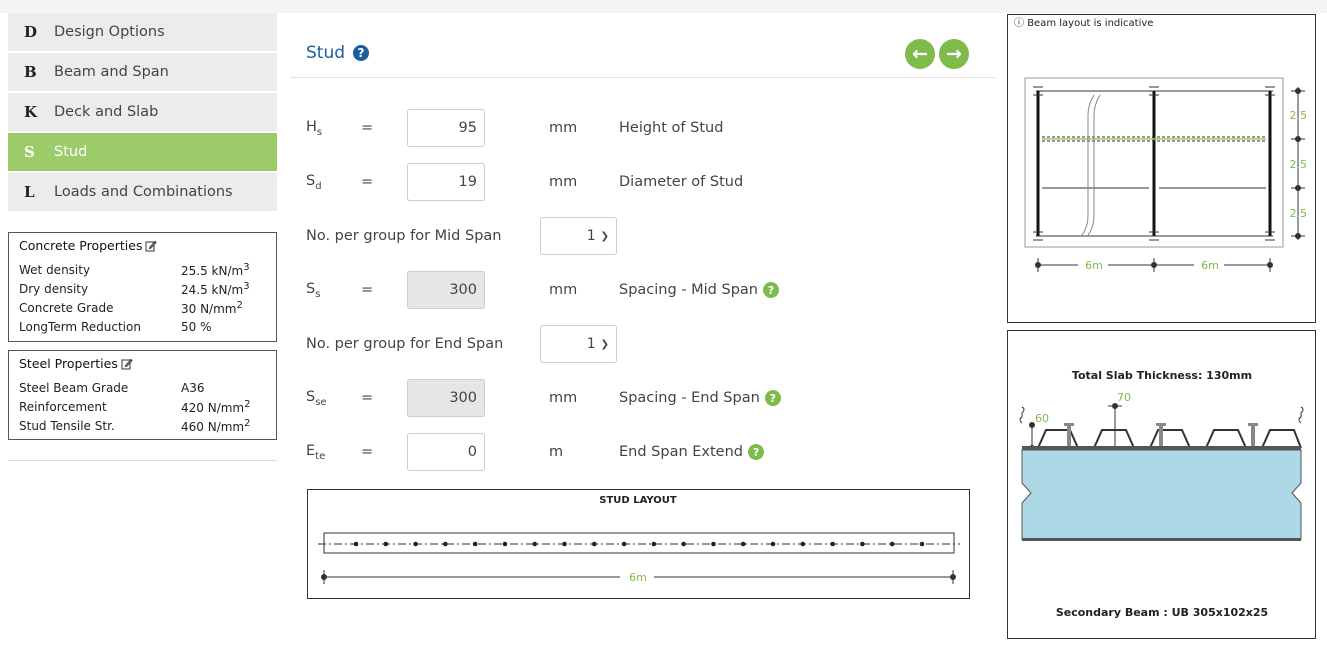  I want to click on end-span-group-label: No. per group for End Span, so click(405, 344).